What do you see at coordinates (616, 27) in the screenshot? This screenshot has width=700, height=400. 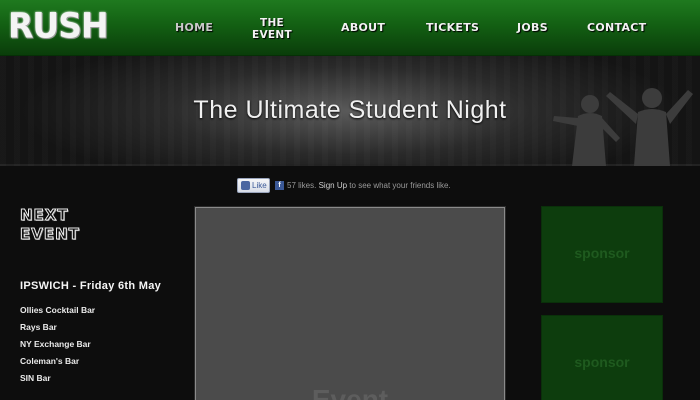 I see `nav-contact: CONTACT` at bounding box center [616, 27].